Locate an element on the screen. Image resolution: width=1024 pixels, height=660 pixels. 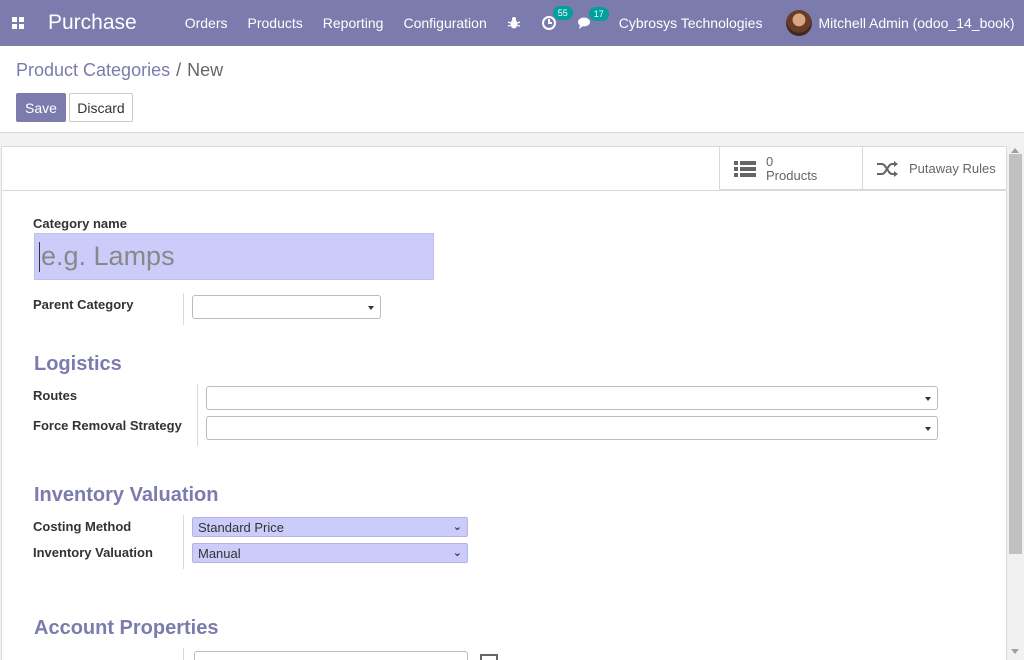
company-switcher: Cybrosys Technologies is located at coordinates (691, 23).